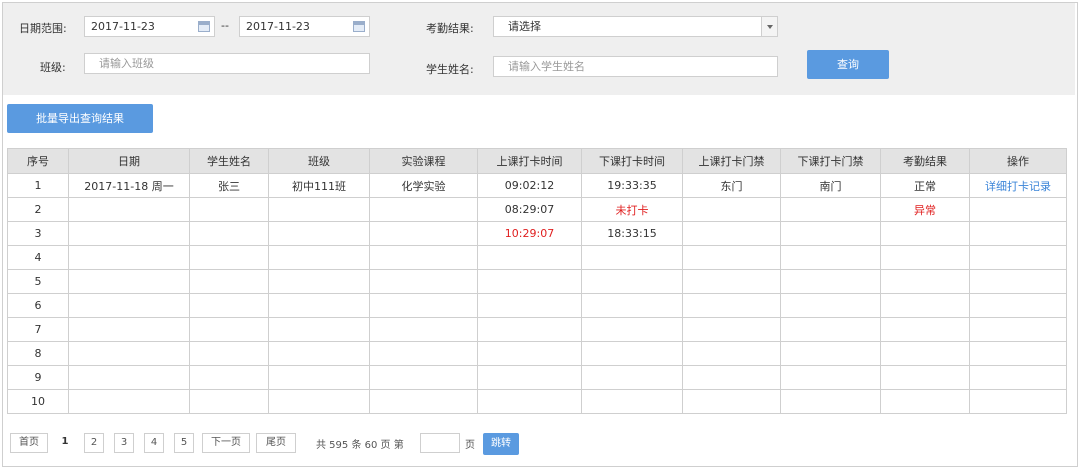 The height and width of the screenshot is (469, 1080). I want to click on col-header-student: 学生姓名, so click(229, 161).